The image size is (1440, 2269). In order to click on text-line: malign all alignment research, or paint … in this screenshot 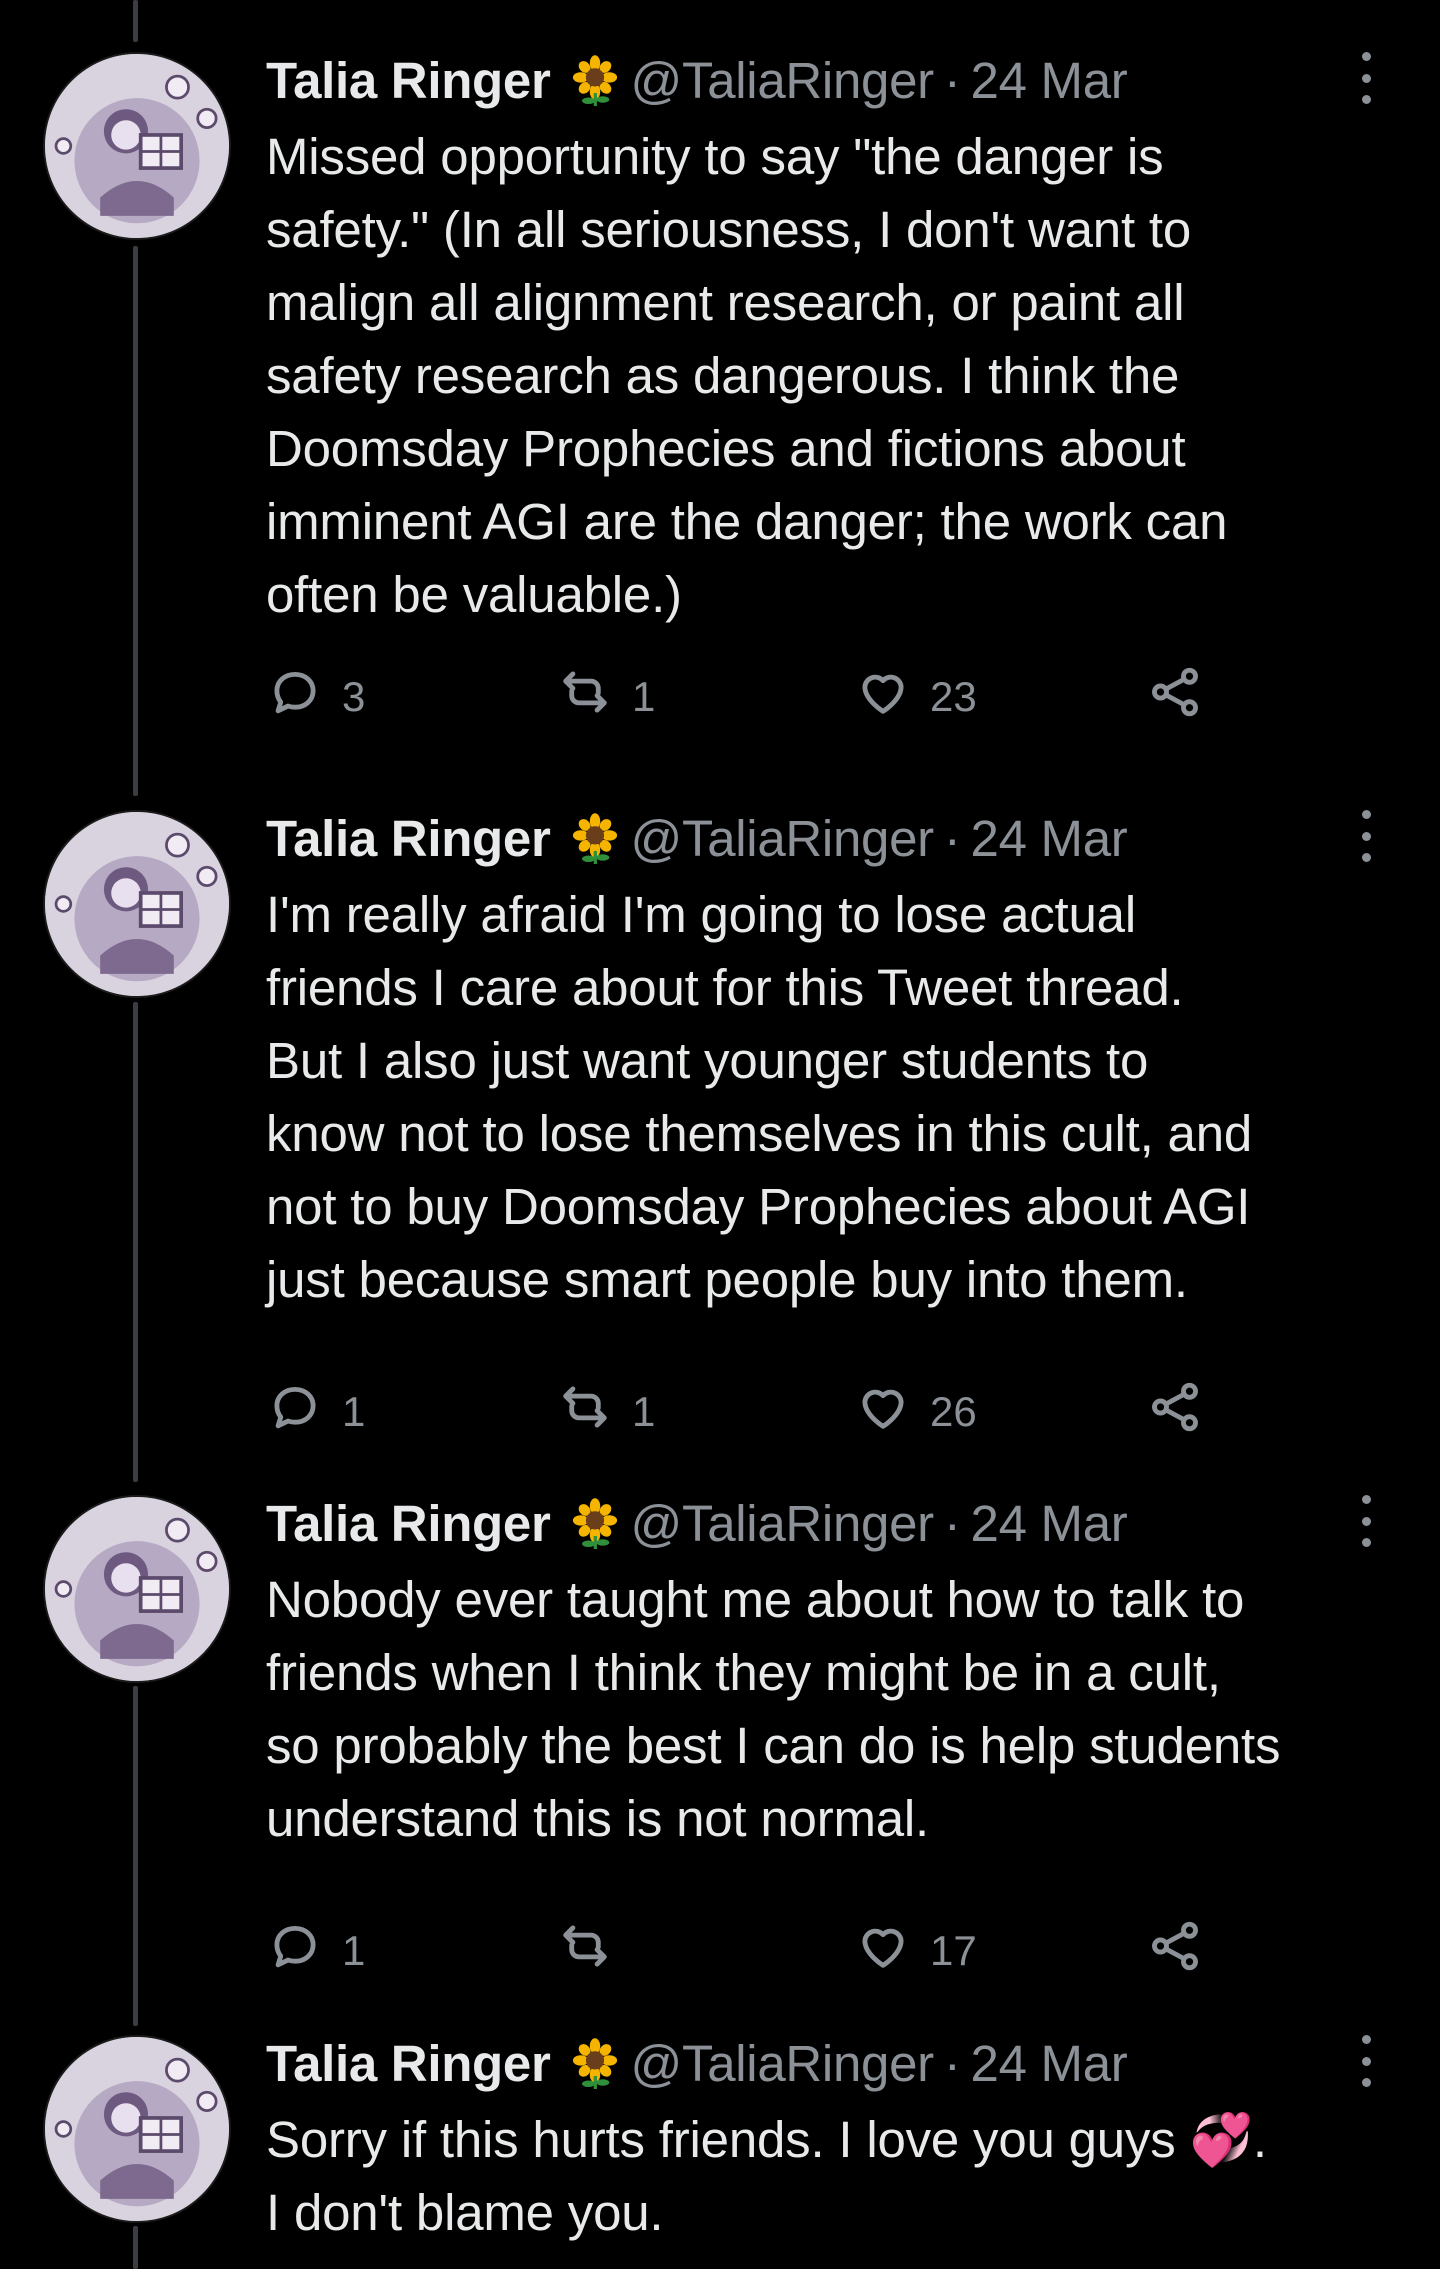, I will do `click(725, 302)`.